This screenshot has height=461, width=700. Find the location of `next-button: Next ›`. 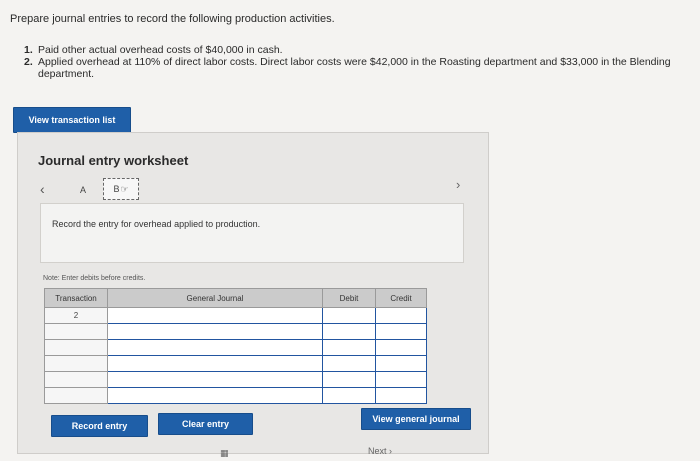

next-button: Next › is located at coordinates (380, 451).